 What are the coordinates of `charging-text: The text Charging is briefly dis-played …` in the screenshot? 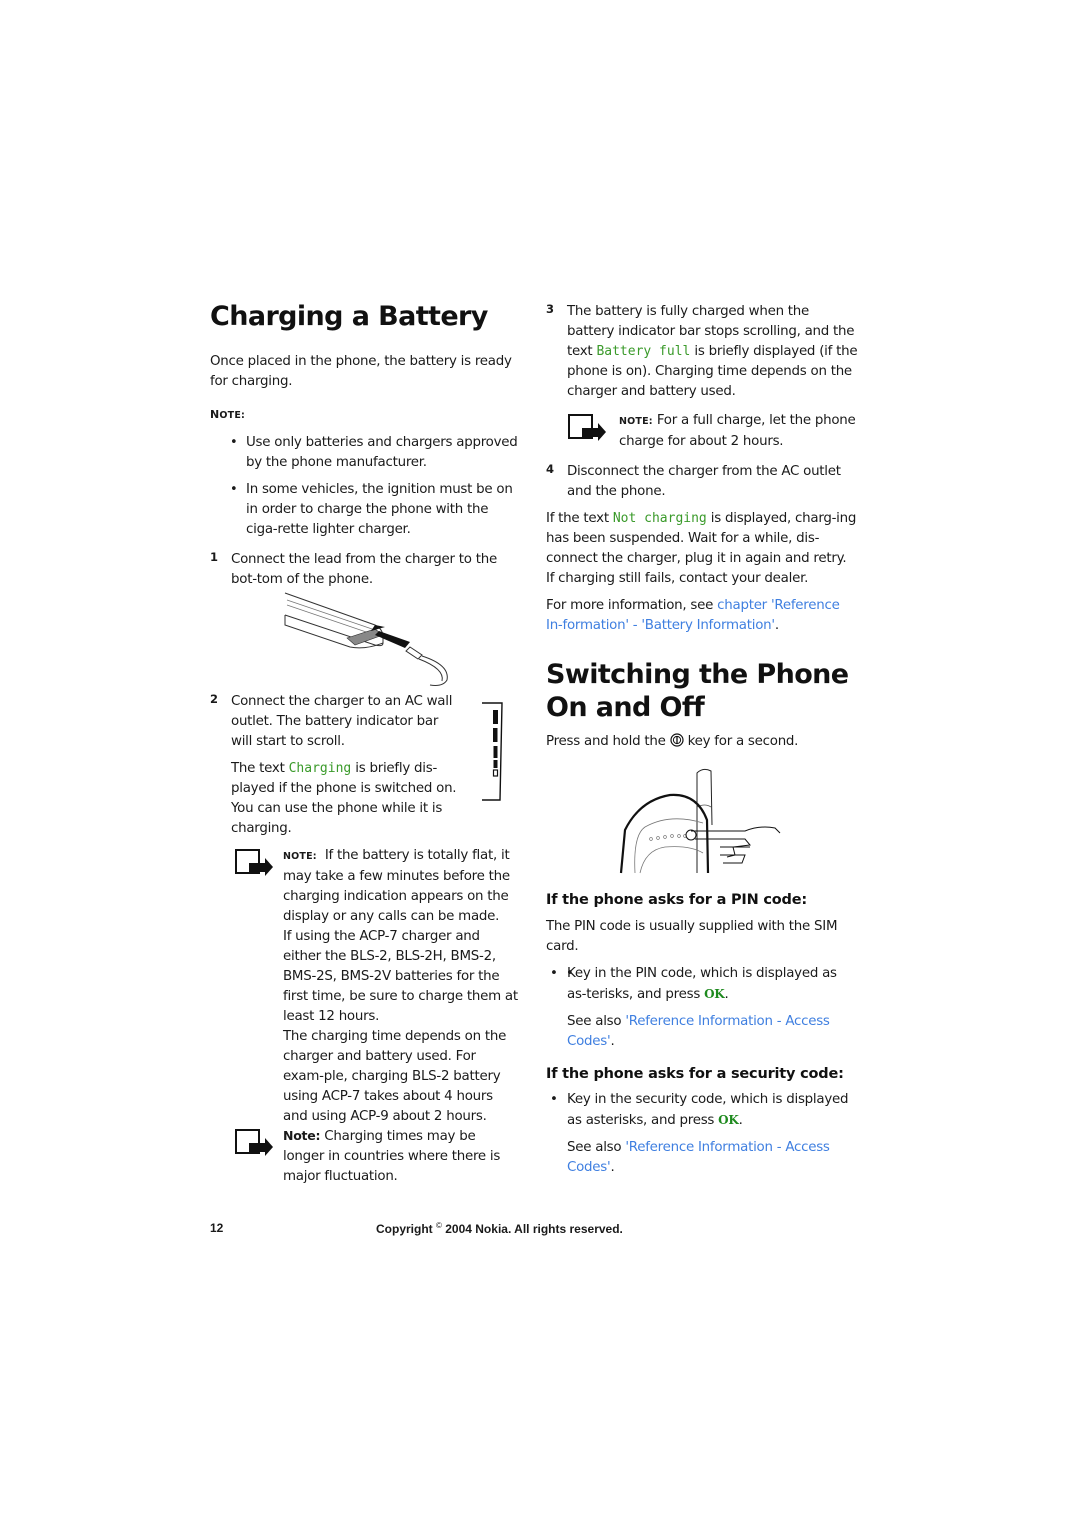 It's located at (344, 798).